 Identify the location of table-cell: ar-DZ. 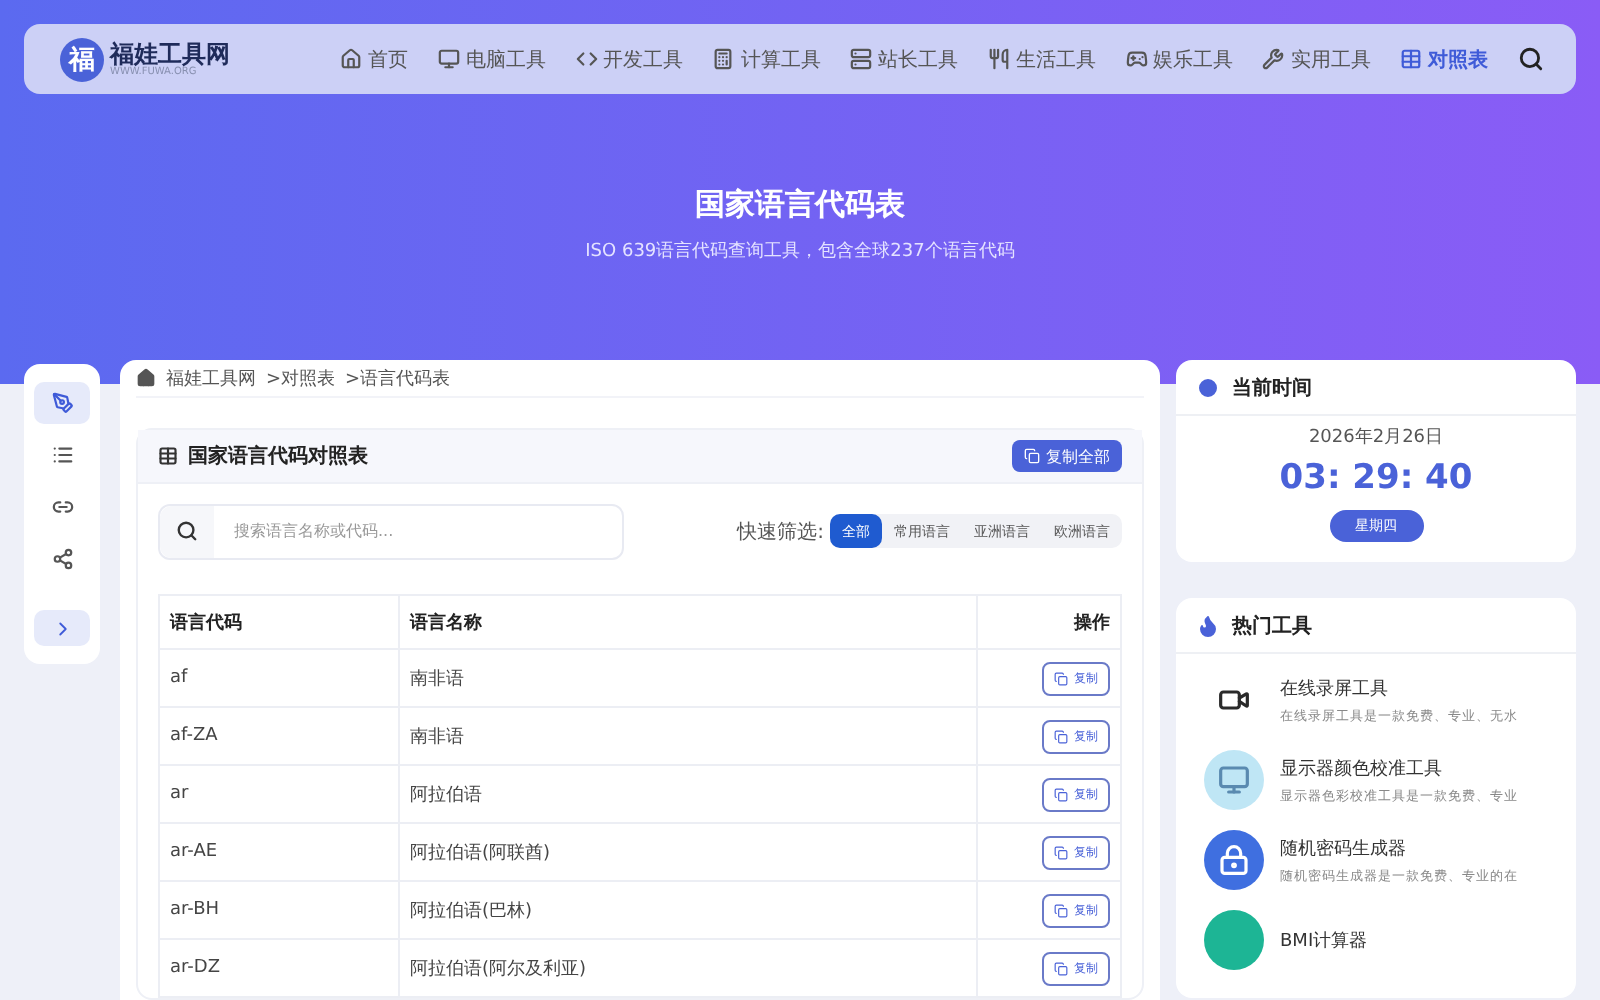
(279, 968).